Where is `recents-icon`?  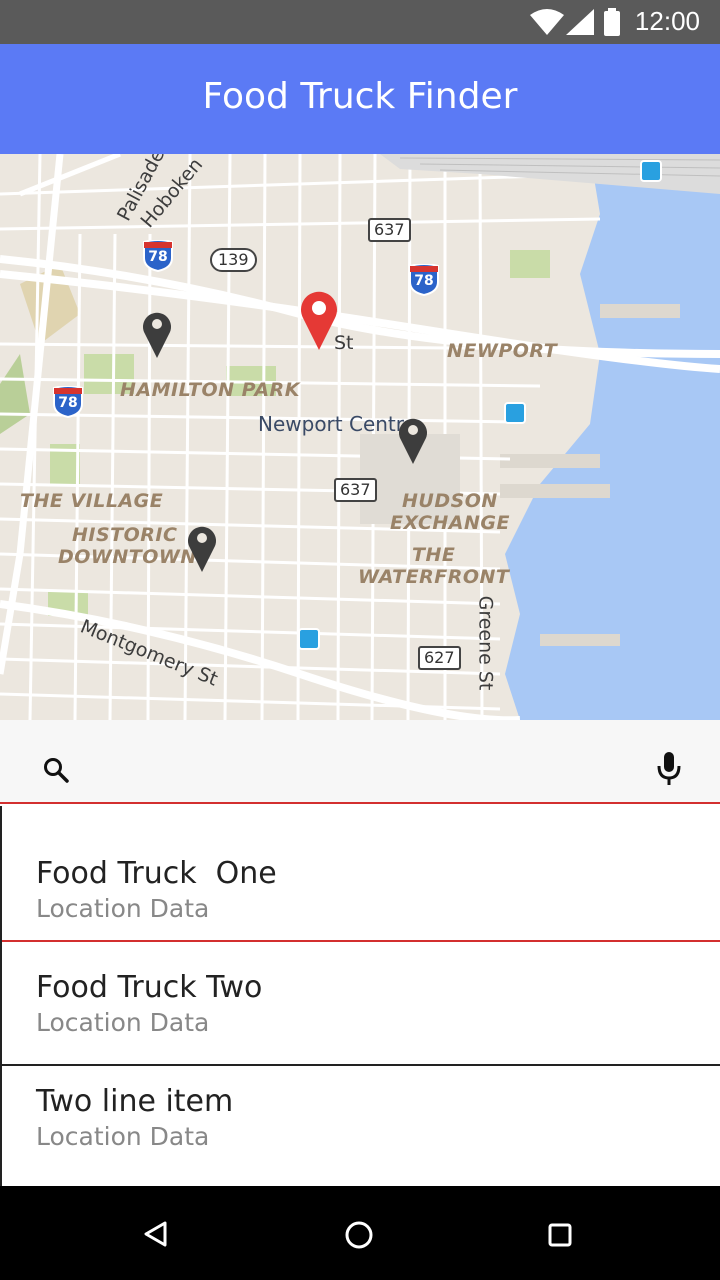 recents-icon is located at coordinates (560, 1235).